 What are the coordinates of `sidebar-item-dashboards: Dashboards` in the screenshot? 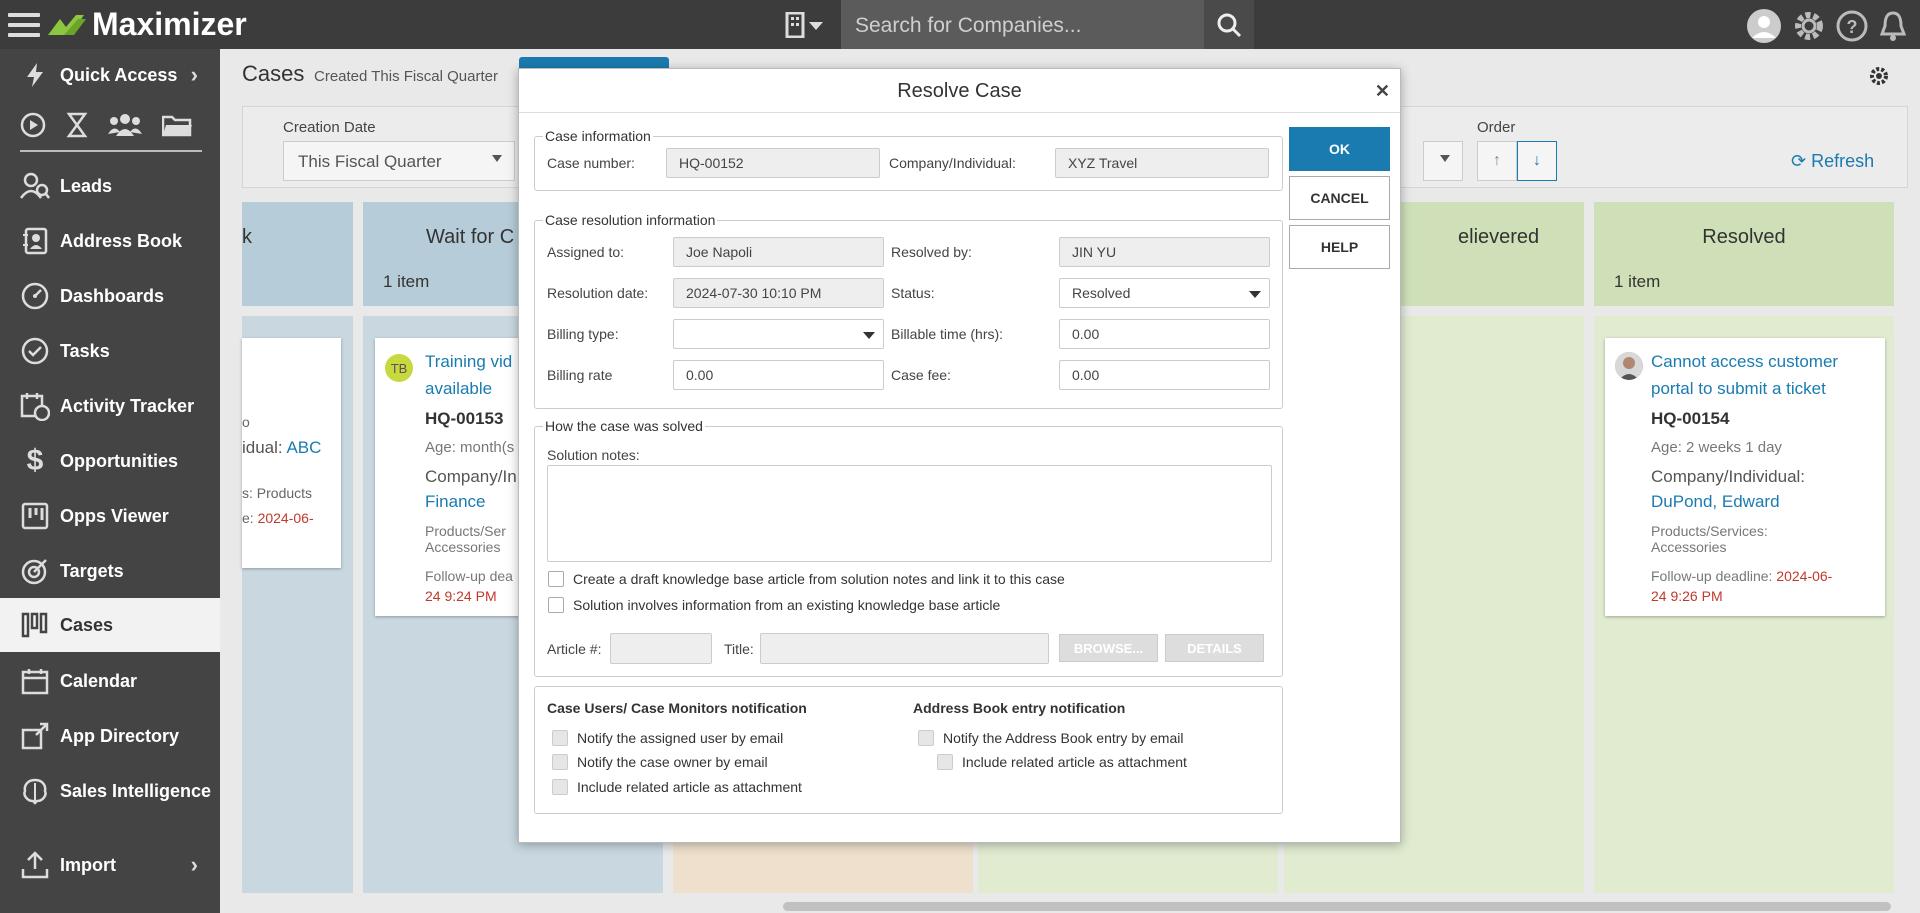 It's located at (110, 296).